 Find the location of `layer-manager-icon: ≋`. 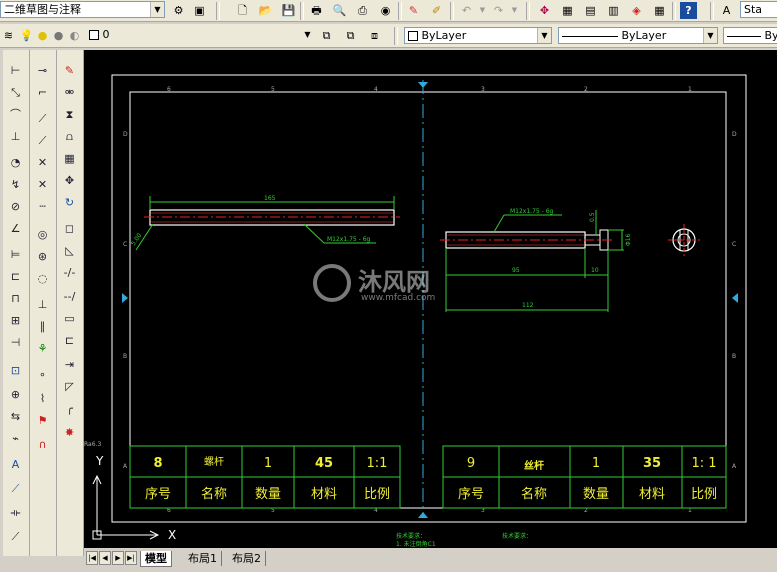

layer-manager-icon: ≋ is located at coordinates (8, 35).